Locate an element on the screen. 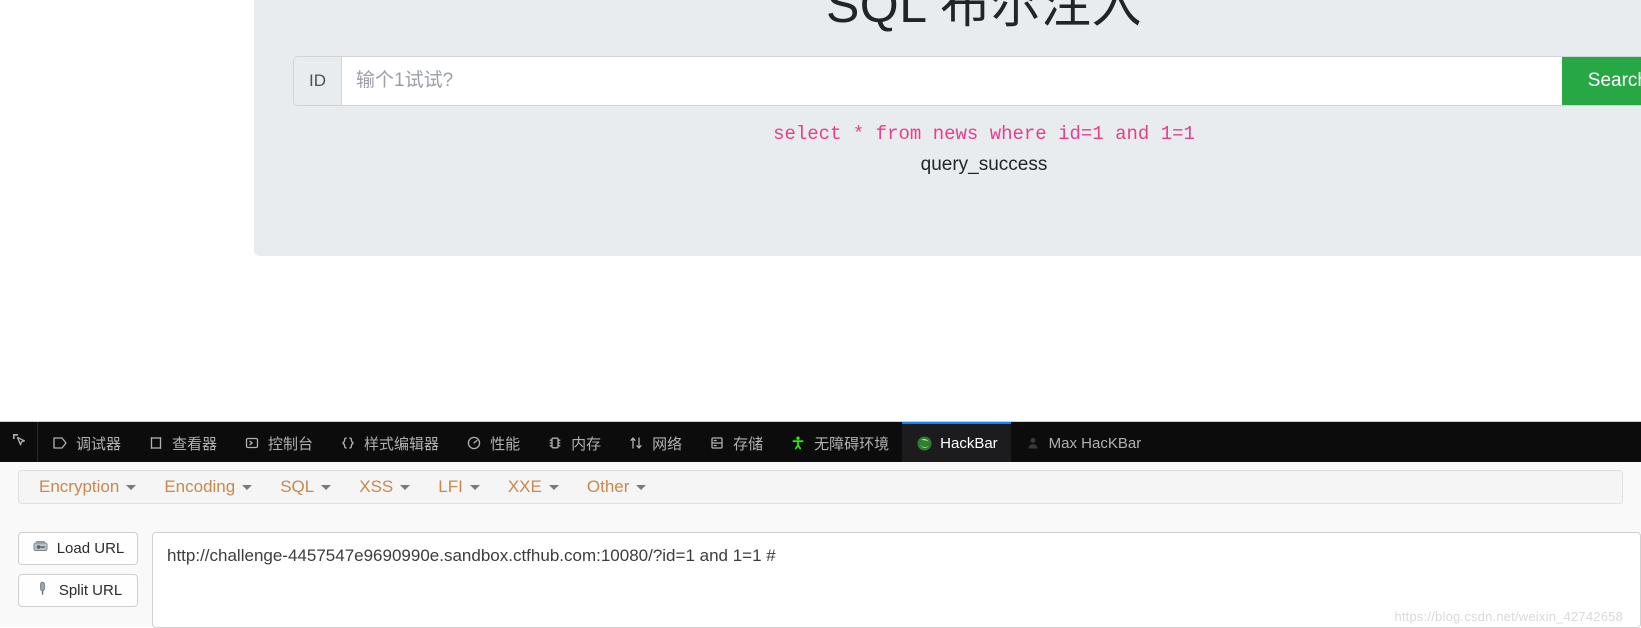 The width and height of the screenshot is (1641, 628). devtools-tab-memory: 内存 is located at coordinates (573, 442).